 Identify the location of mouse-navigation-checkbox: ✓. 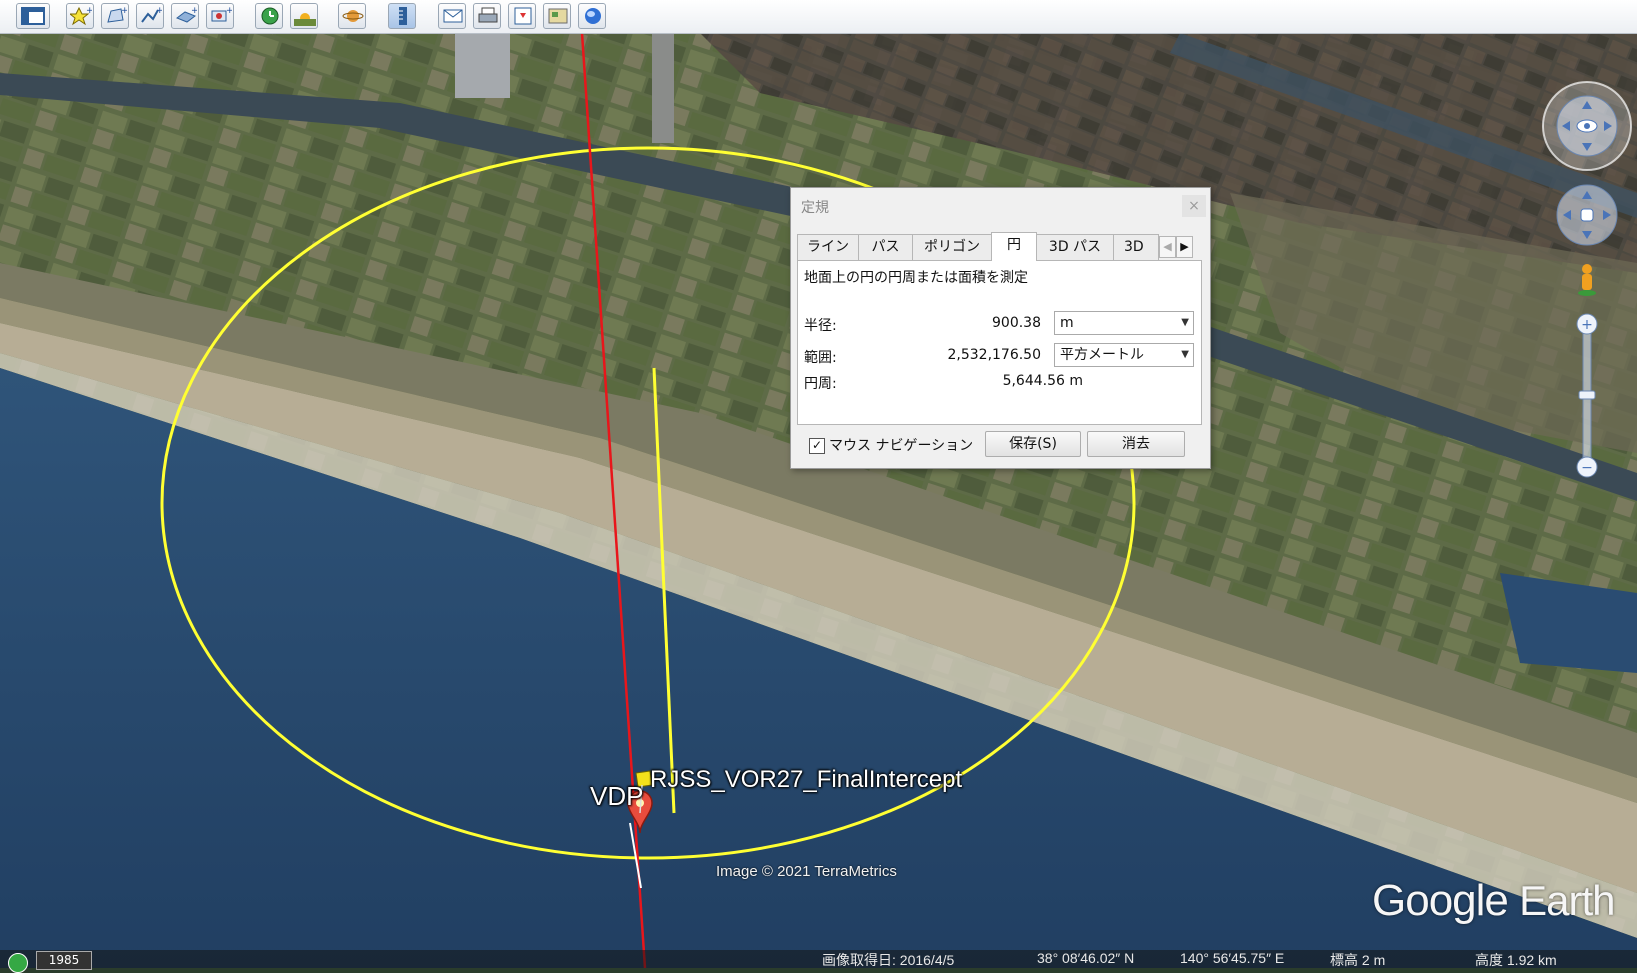
(817, 446).